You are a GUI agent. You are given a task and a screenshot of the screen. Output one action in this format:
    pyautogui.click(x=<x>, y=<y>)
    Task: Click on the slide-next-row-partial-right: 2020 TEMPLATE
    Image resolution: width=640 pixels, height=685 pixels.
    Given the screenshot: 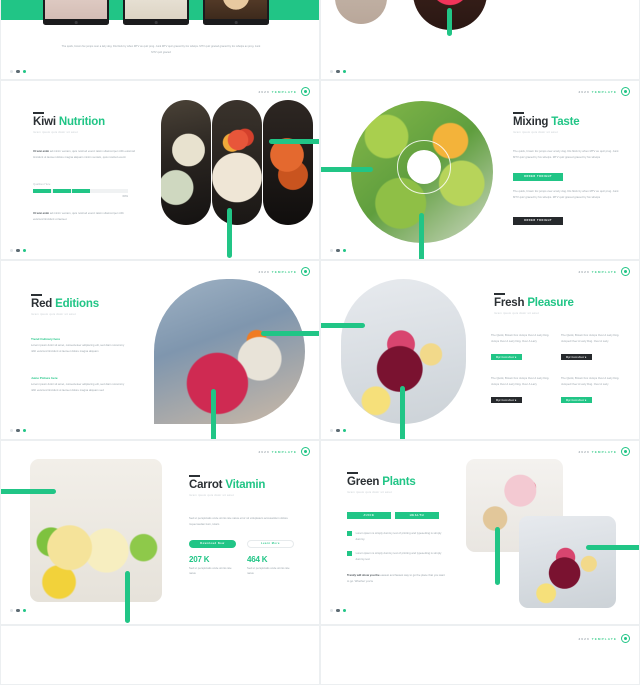 What is the action you would take?
    pyautogui.click(x=480, y=655)
    